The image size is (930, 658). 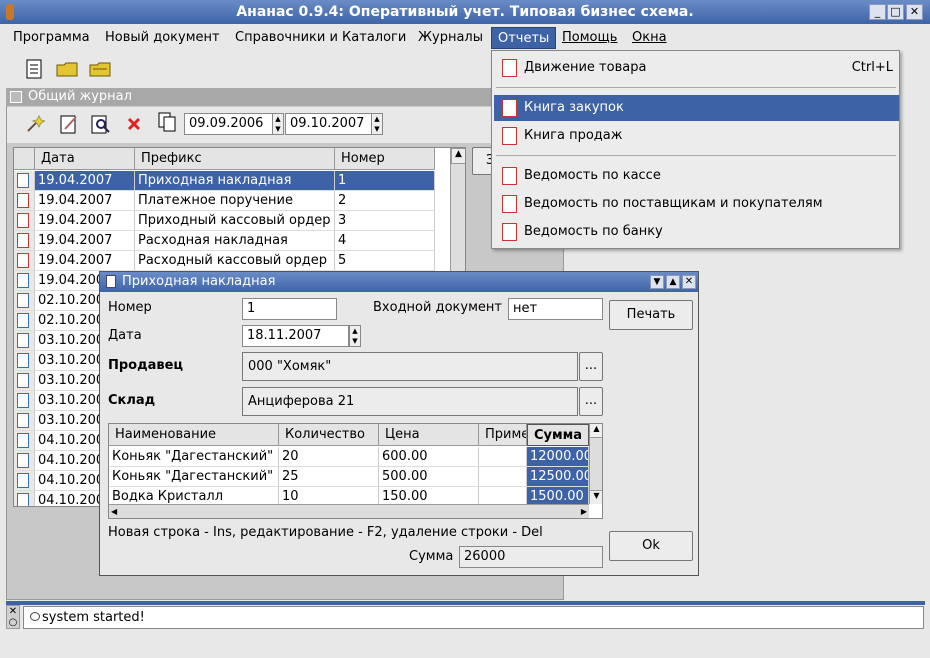 What do you see at coordinates (410, 401) in the screenshot?
I see `warehouse-field: Анциферова 21` at bounding box center [410, 401].